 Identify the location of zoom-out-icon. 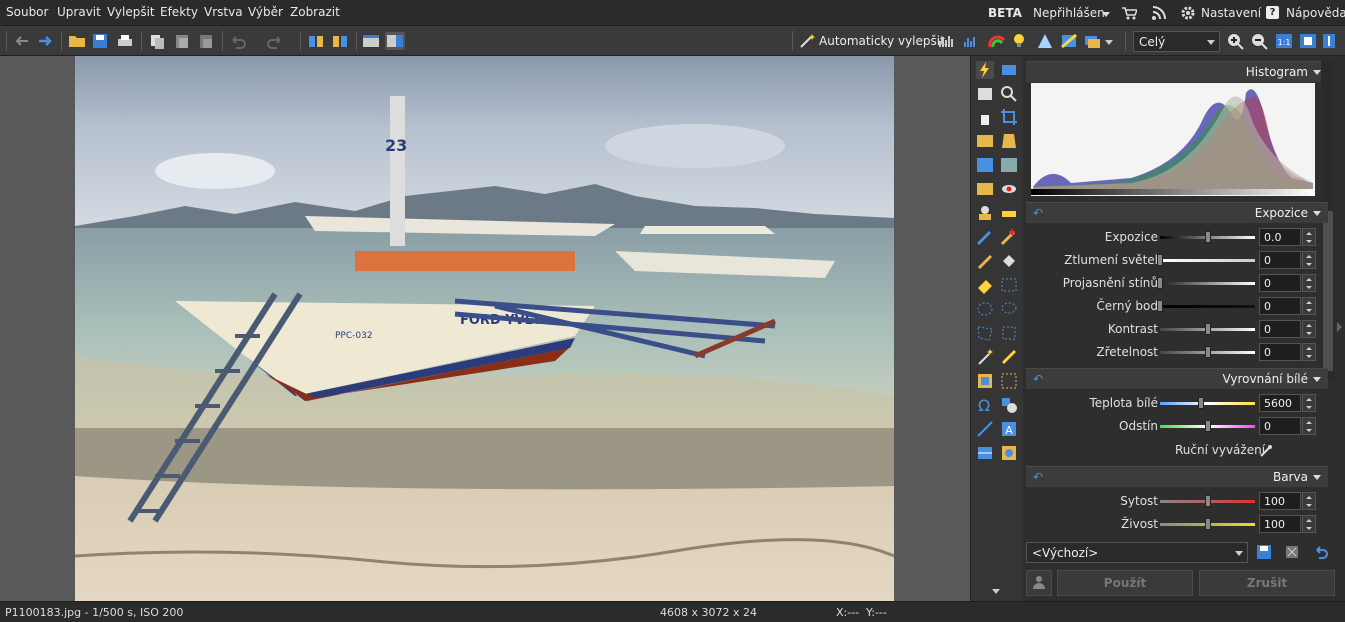
(1260, 41).